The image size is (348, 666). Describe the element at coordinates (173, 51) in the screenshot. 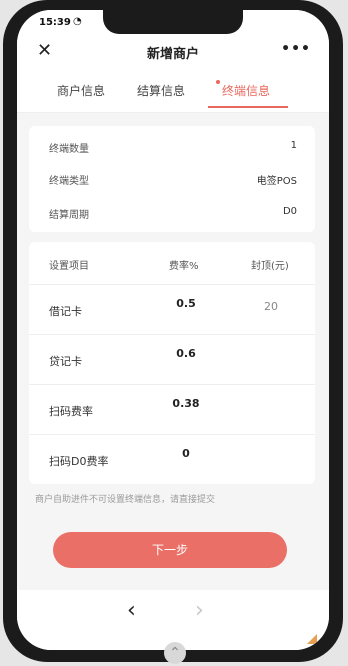

I see `nav-bar: ✕ 新增商户 •••` at that location.